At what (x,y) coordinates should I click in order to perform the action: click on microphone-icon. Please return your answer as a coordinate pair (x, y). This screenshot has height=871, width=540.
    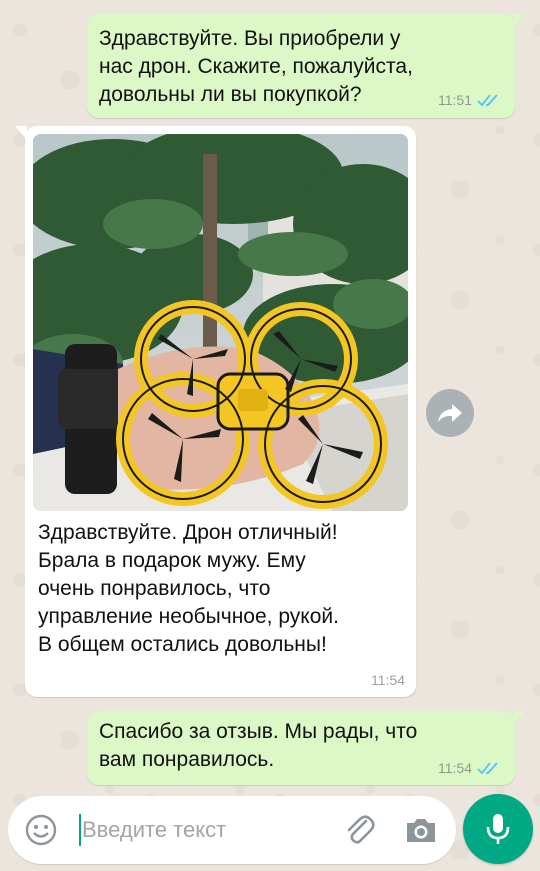
    Looking at the image, I should click on (498, 829).